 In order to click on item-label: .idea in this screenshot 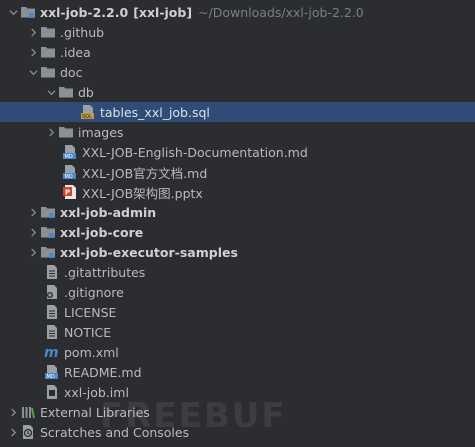, I will do `click(75, 52)`.